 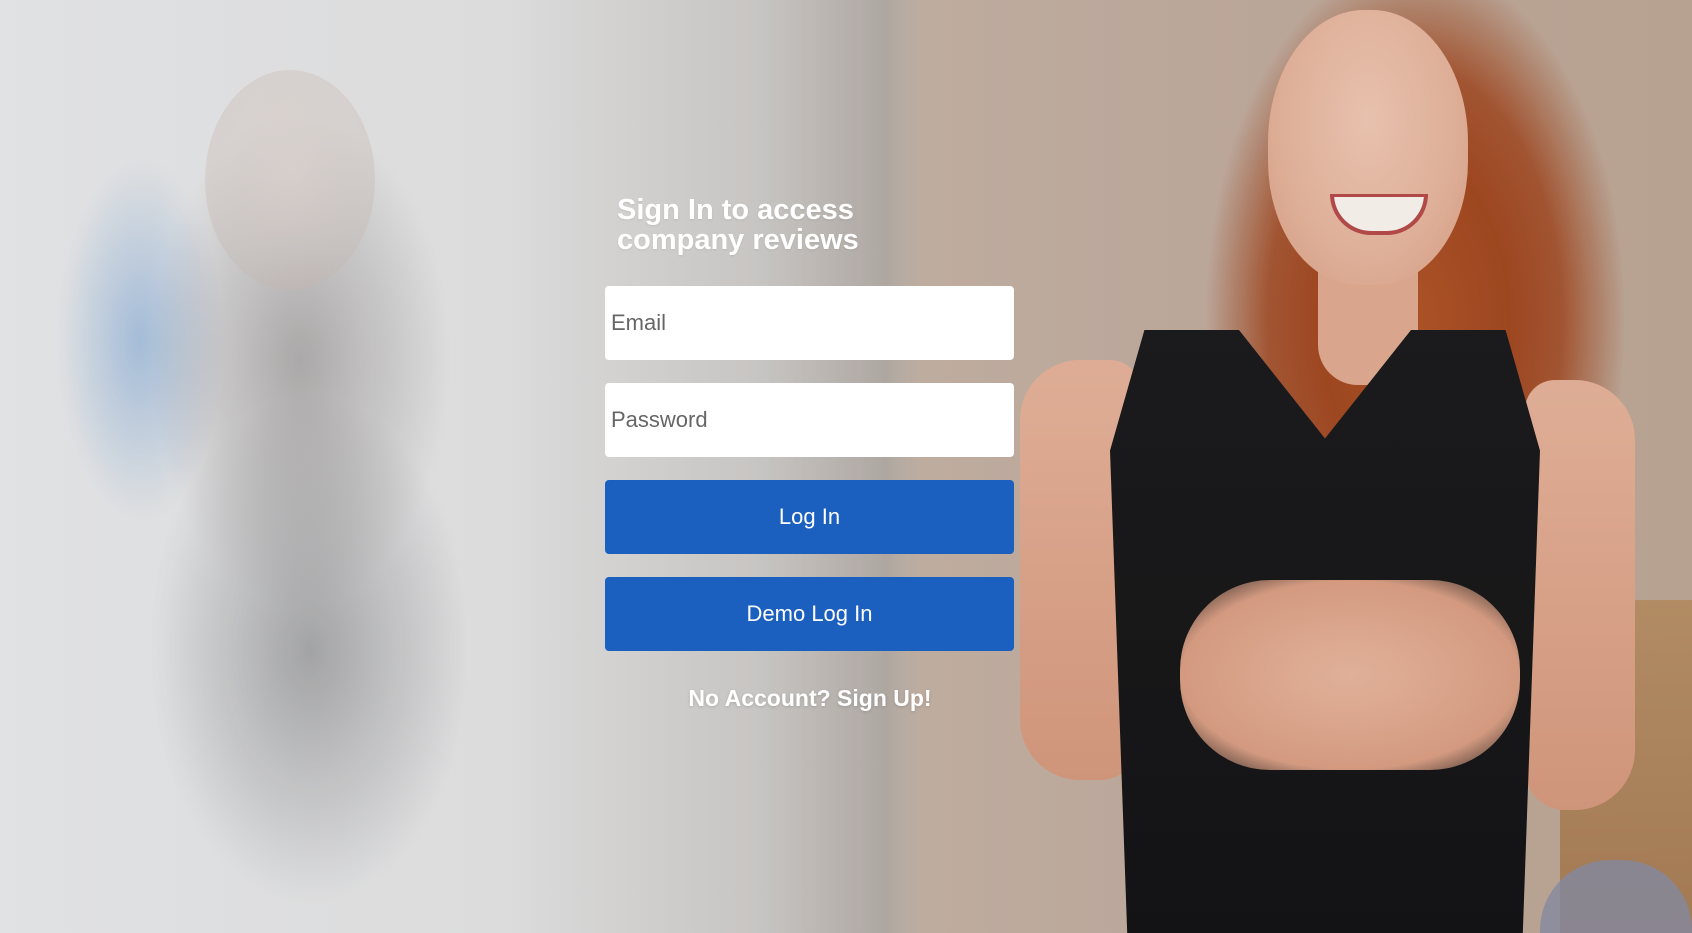 I want to click on signup-link: No Account? Sign Up!, so click(x=810, y=698).